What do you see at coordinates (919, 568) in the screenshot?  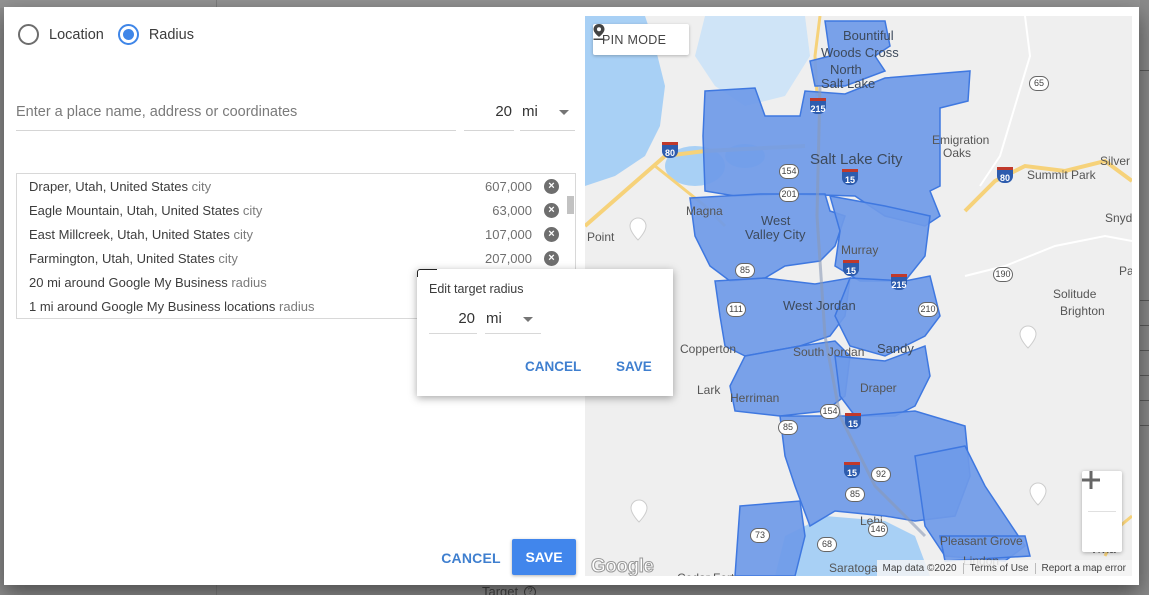 I see `map-data-text: Map data ©2020` at bounding box center [919, 568].